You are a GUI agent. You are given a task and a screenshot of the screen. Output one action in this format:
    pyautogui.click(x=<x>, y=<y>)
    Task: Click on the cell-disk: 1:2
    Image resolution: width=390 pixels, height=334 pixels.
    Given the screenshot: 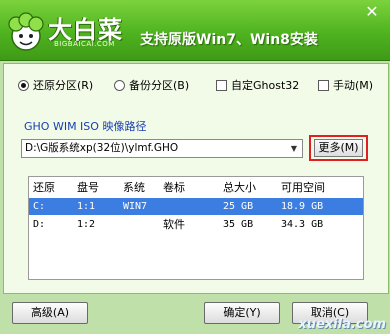 What is the action you would take?
    pyautogui.click(x=86, y=224)
    